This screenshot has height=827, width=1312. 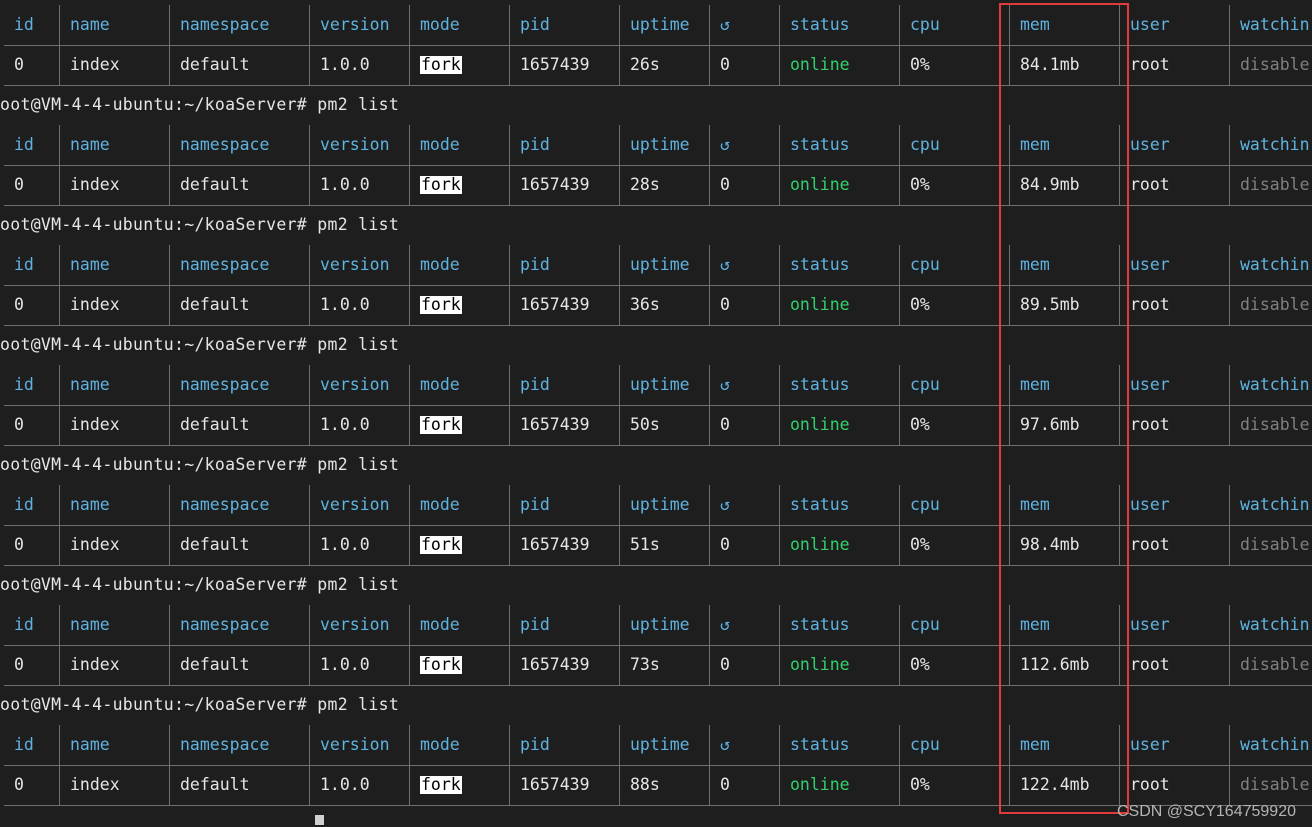 I want to click on column-header-cpu: cpu, so click(x=925, y=384).